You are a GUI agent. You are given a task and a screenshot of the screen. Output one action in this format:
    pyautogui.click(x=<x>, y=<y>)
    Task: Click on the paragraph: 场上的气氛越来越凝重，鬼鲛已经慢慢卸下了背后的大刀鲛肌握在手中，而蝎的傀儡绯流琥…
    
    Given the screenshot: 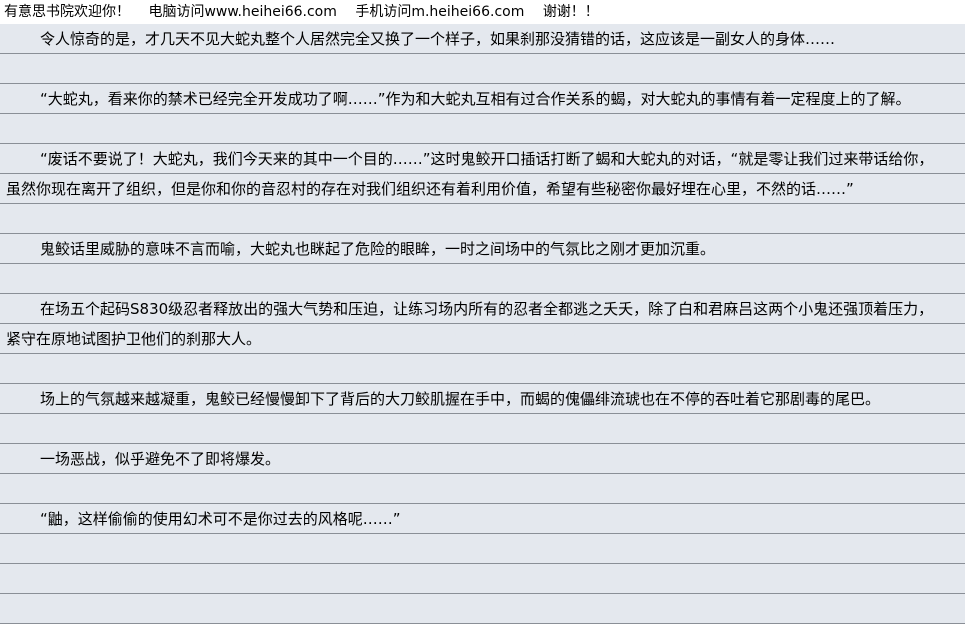 What is the action you would take?
    pyautogui.click(x=460, y=399)
    